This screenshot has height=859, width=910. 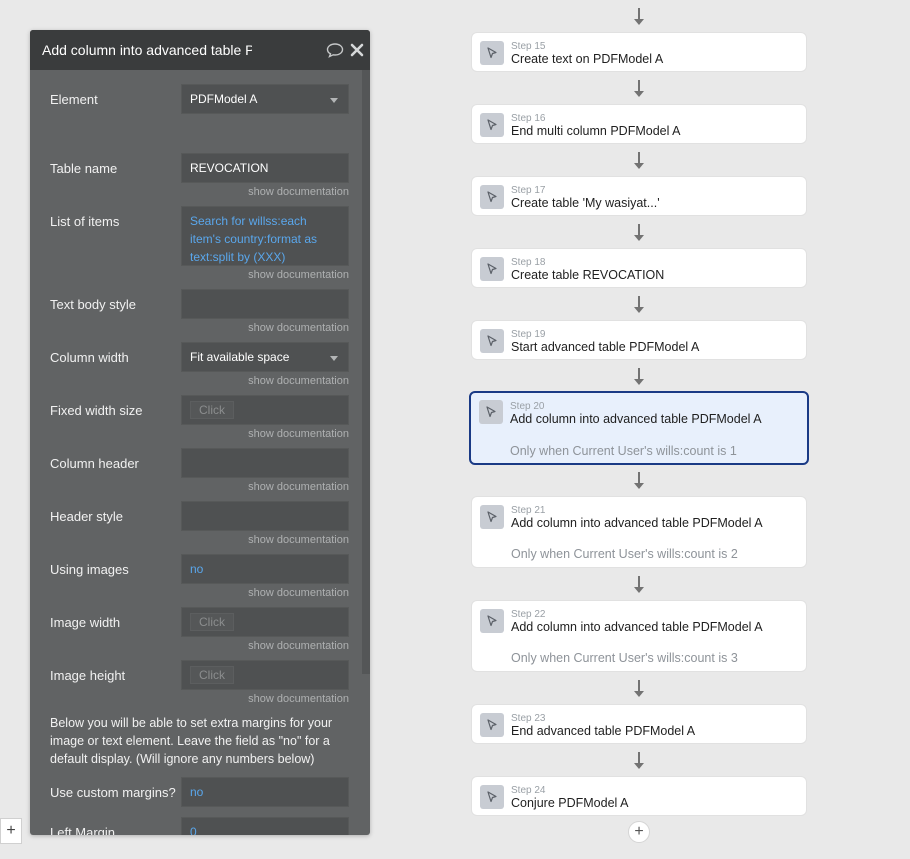 I want to click on workflow-step: Step 15 Create text on PDFModel A, so click(x=639, y=52).